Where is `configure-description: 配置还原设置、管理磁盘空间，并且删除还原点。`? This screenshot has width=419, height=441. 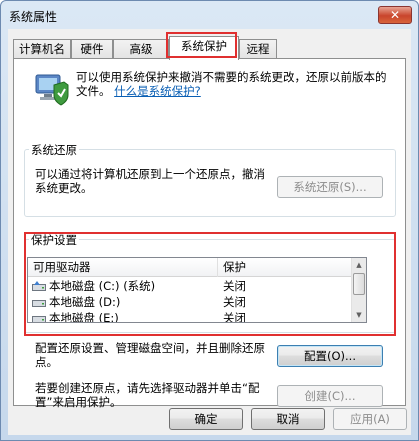 configure-description: 配置还原设置、管理磁盘空间，并且删除还原点。 is located at coordinates (150, 355).